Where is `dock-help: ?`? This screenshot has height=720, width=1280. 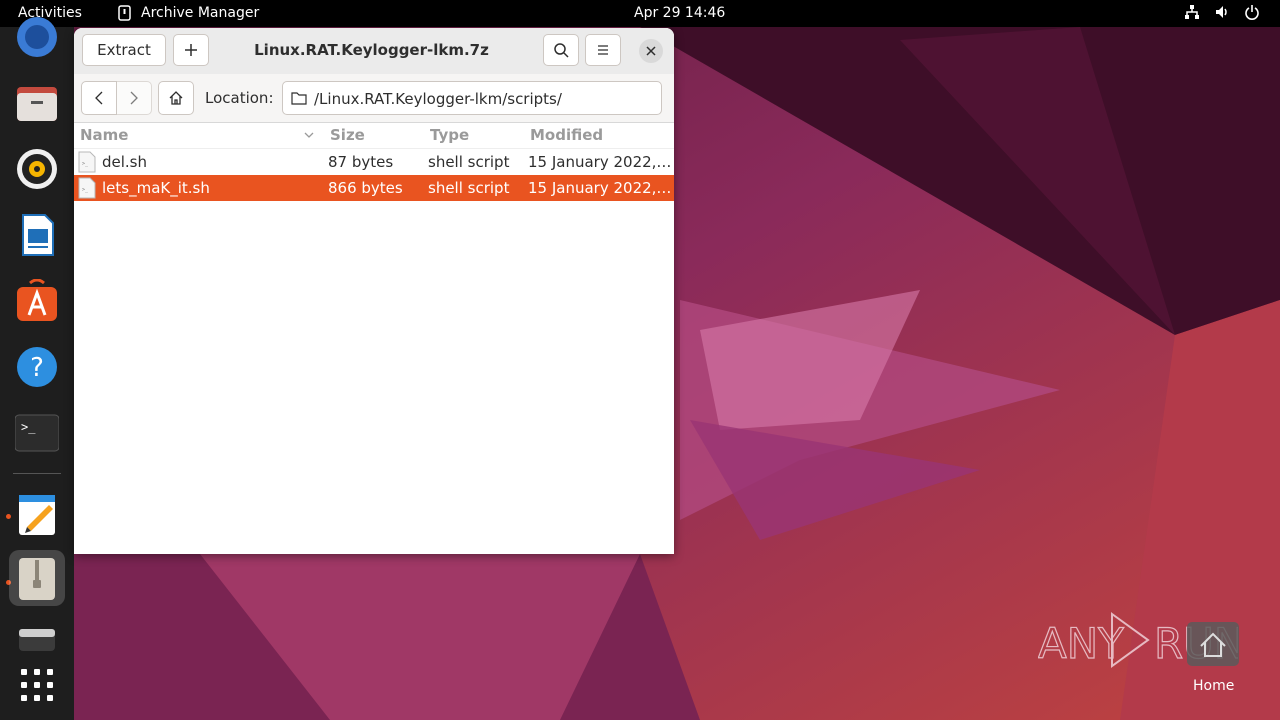 dock-help: ? is located at coordinates (37, 367).